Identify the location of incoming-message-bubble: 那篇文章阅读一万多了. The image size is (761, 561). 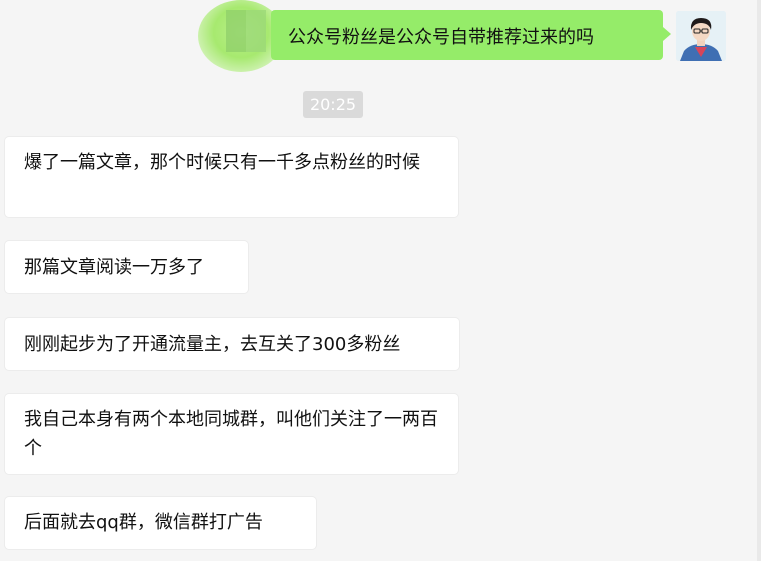
(126, 267).